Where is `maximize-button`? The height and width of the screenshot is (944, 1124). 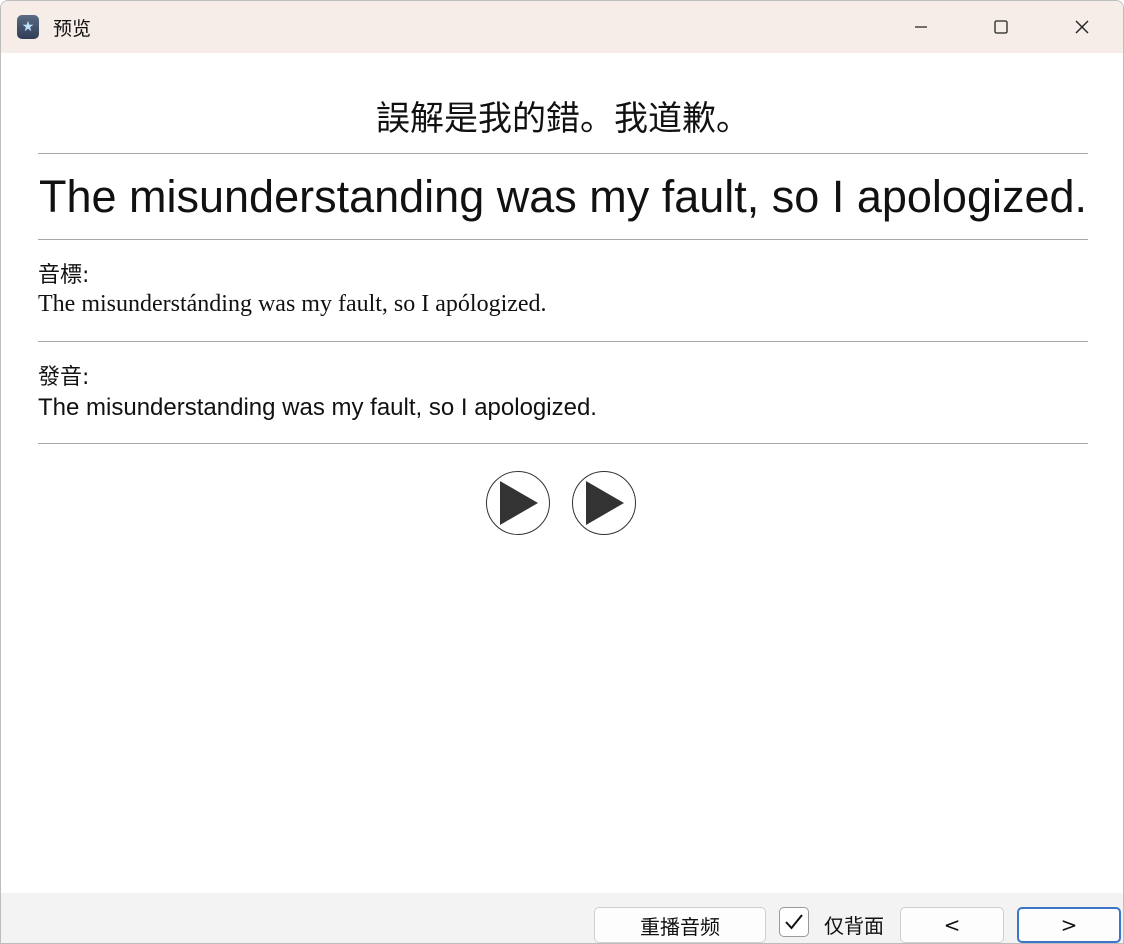 maximize-button is located at coordinates (1001, 27).